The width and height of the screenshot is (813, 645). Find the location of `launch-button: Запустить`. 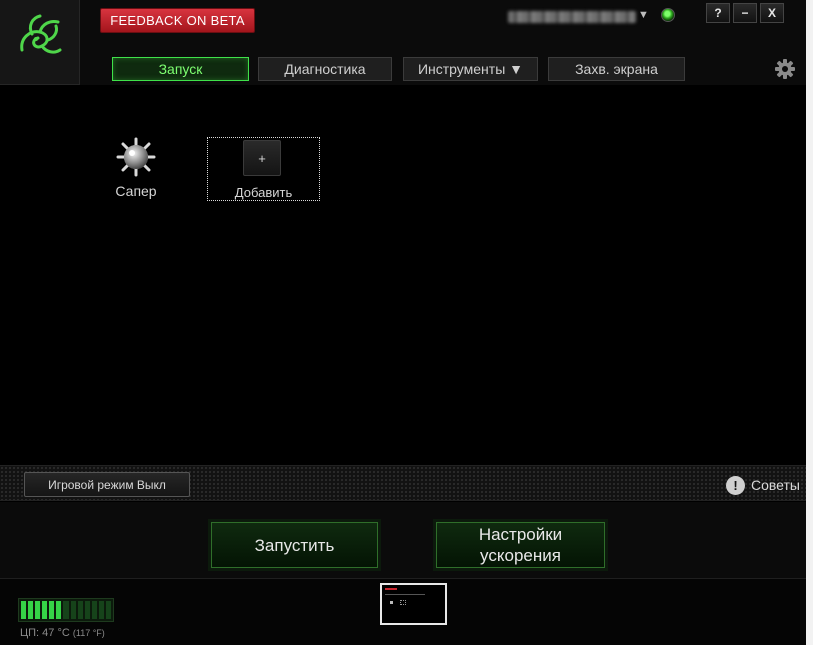

launch-button: Запустить is located at coordinates (294, 545).